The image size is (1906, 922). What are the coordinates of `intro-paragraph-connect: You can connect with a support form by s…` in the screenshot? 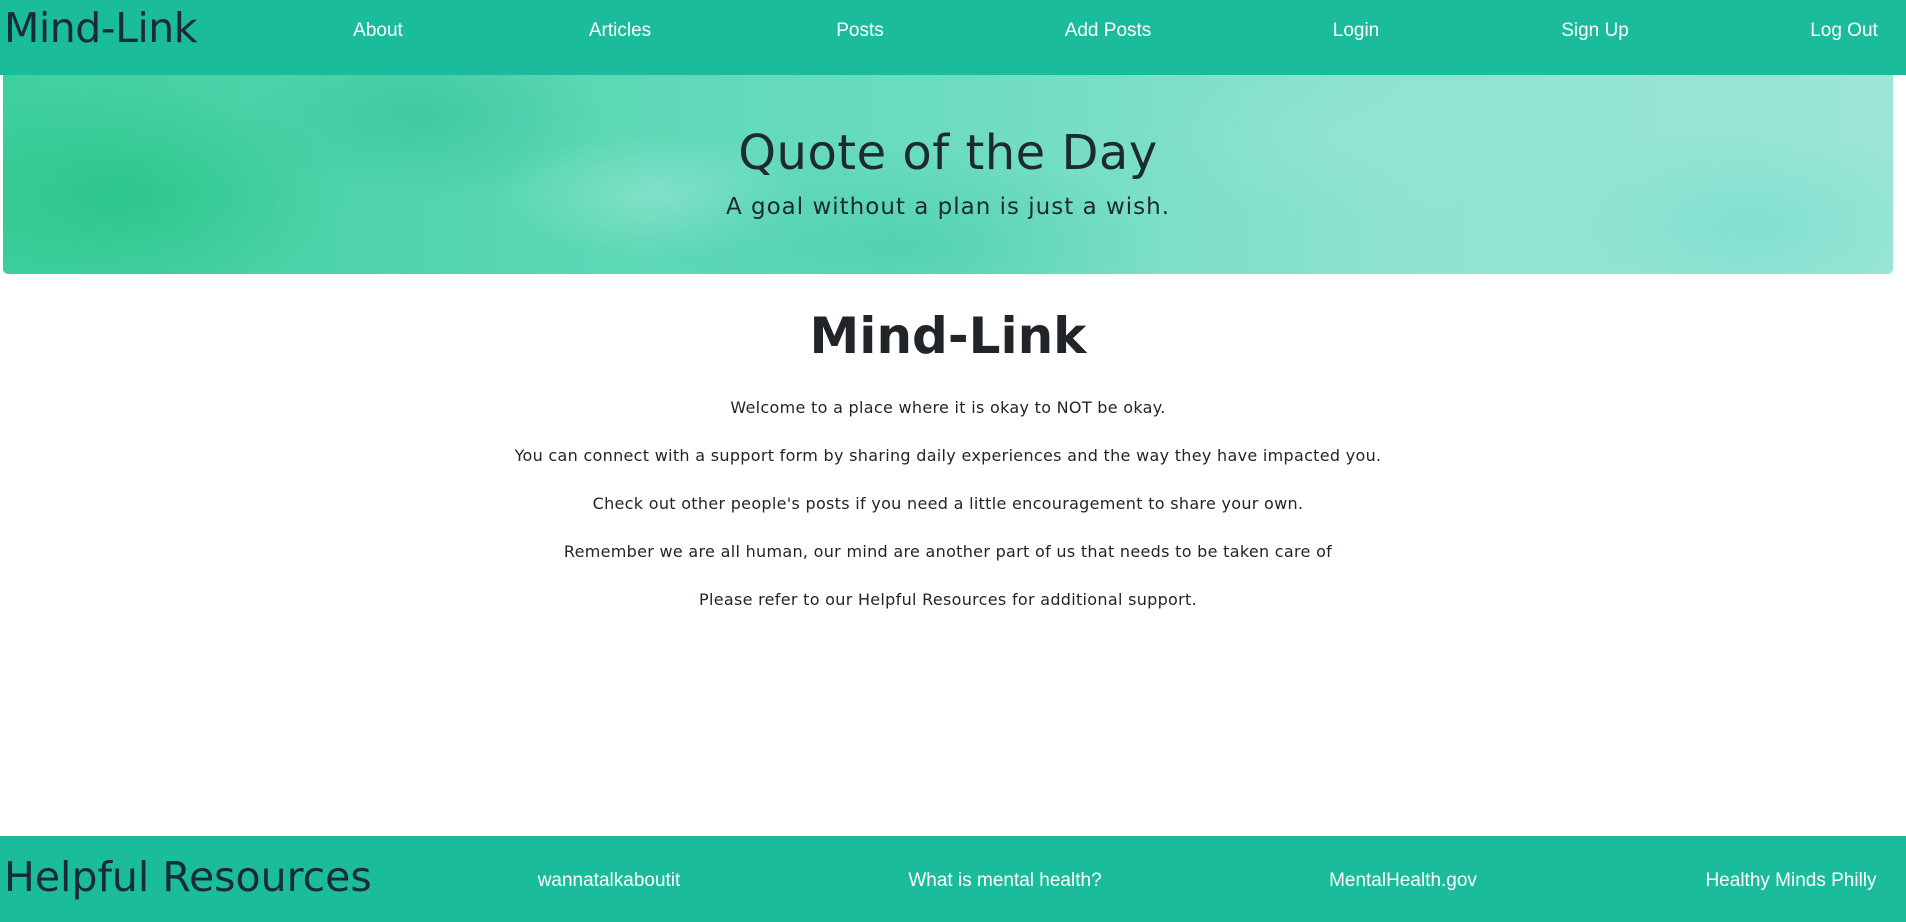 It's located at (948, 455).